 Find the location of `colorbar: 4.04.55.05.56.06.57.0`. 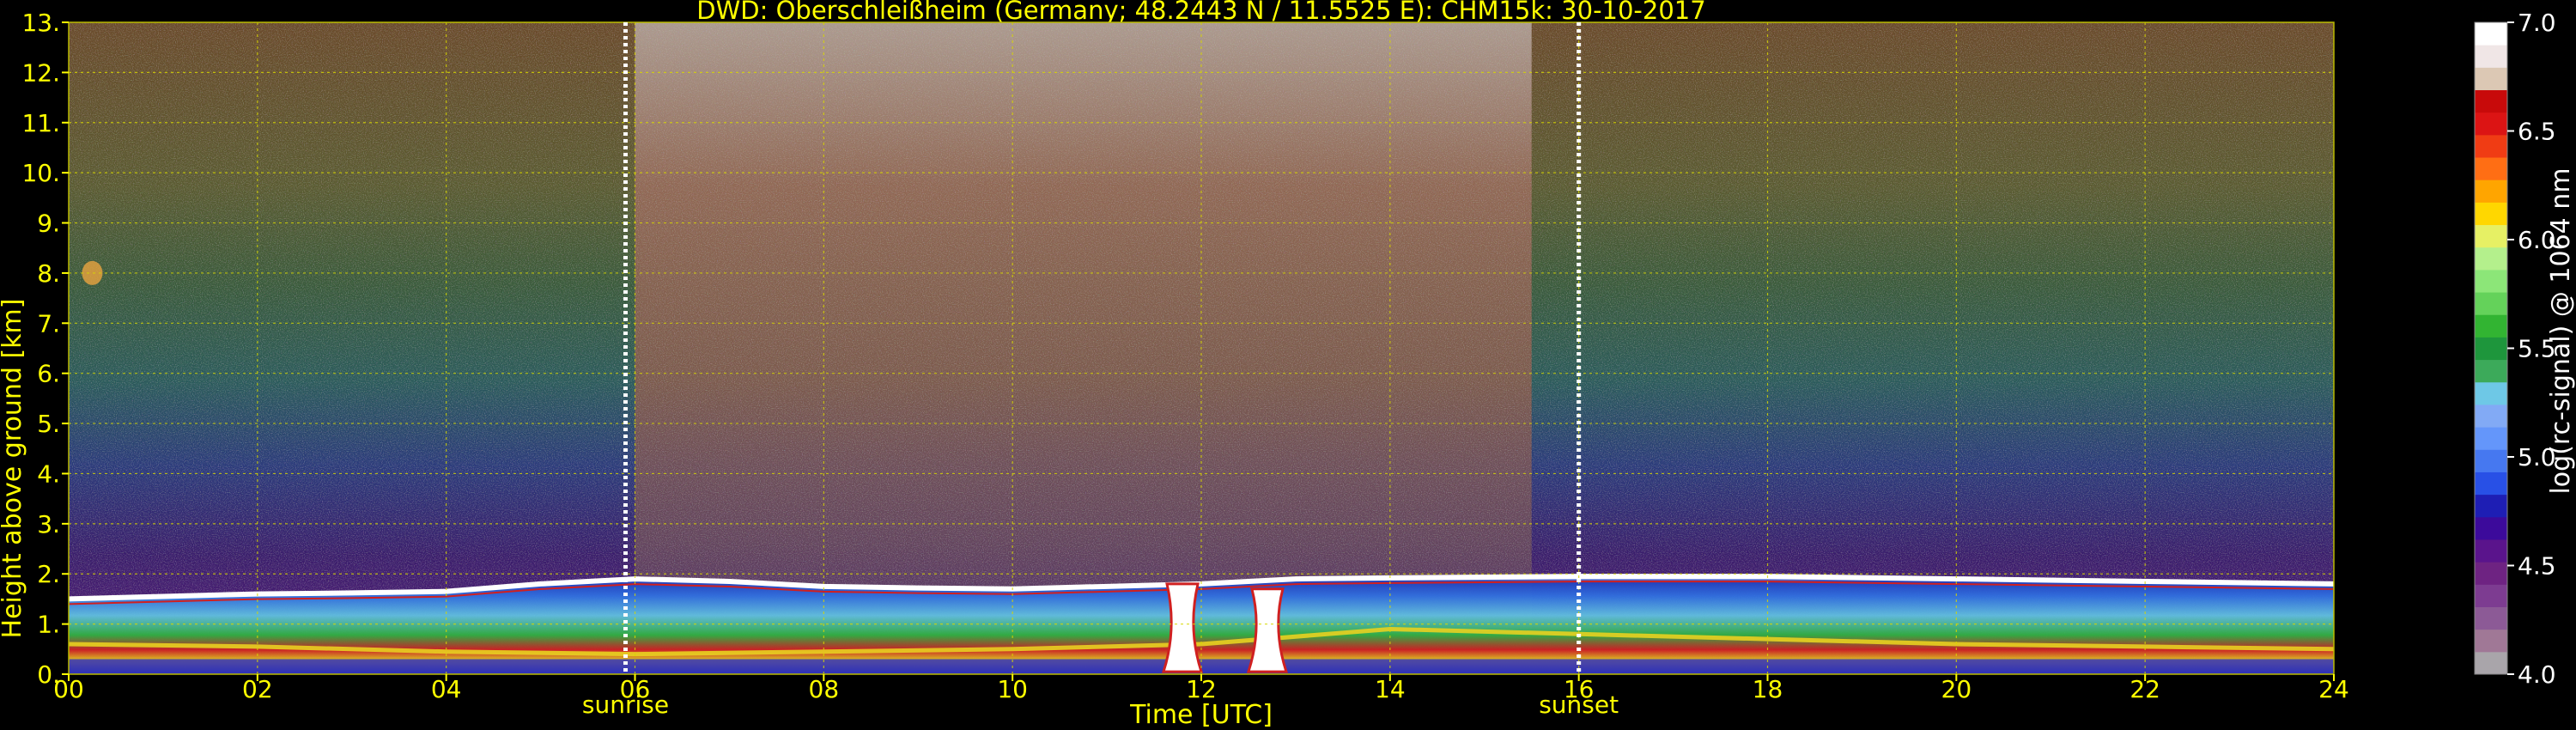

colorbar: 4.04.55.05.56.06.57.0 is located at coordinates (2515, 349).